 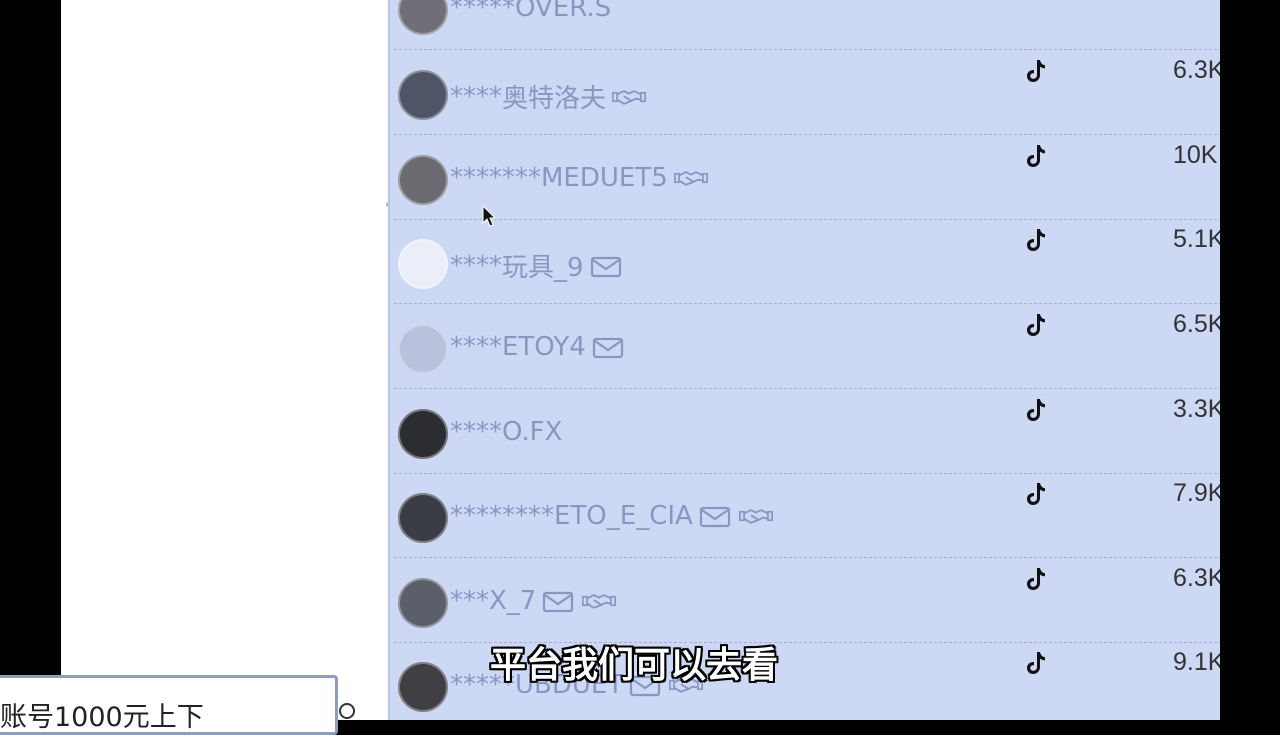 What do you see at coordinates (1197, 324) in the screenshot?
I see `follower-count: 6.5K` at bounding box center [1197, 324].